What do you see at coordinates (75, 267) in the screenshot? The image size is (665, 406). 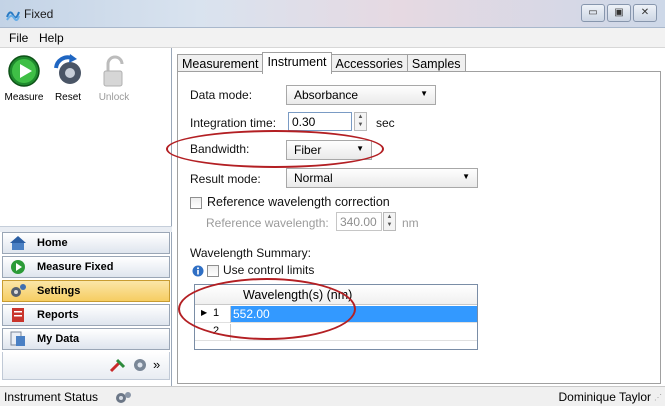 I see `nav-measure-fixed-label: Measure Fixed` at bounding box center [75, 267].